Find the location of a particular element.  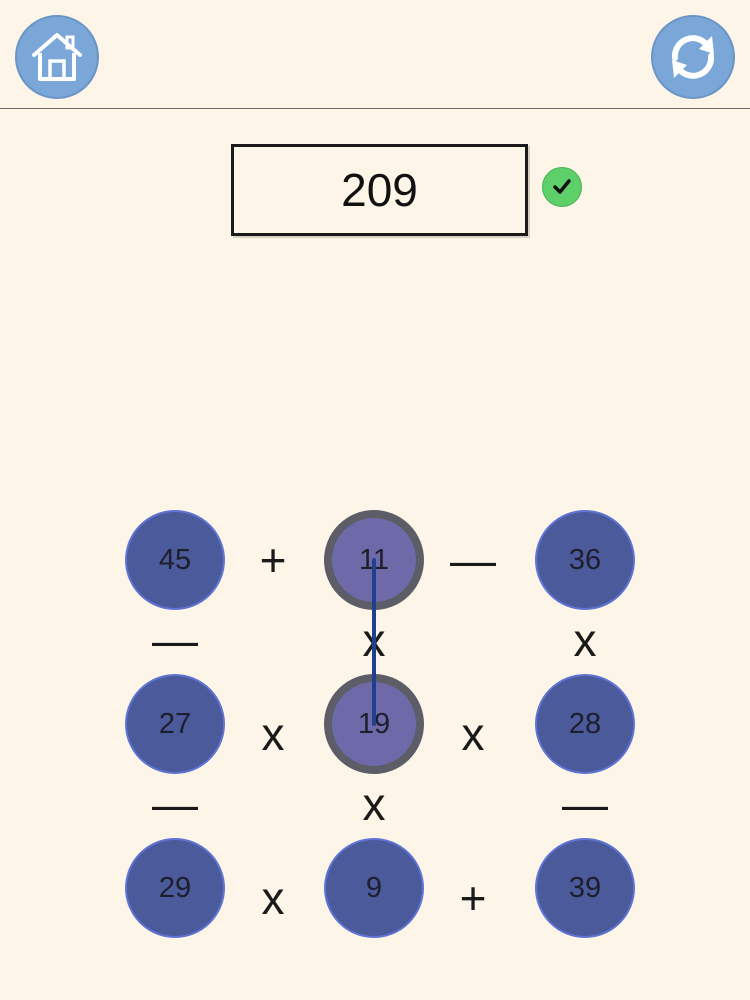

number-cell: 27 is located at coordinates (175, 724).